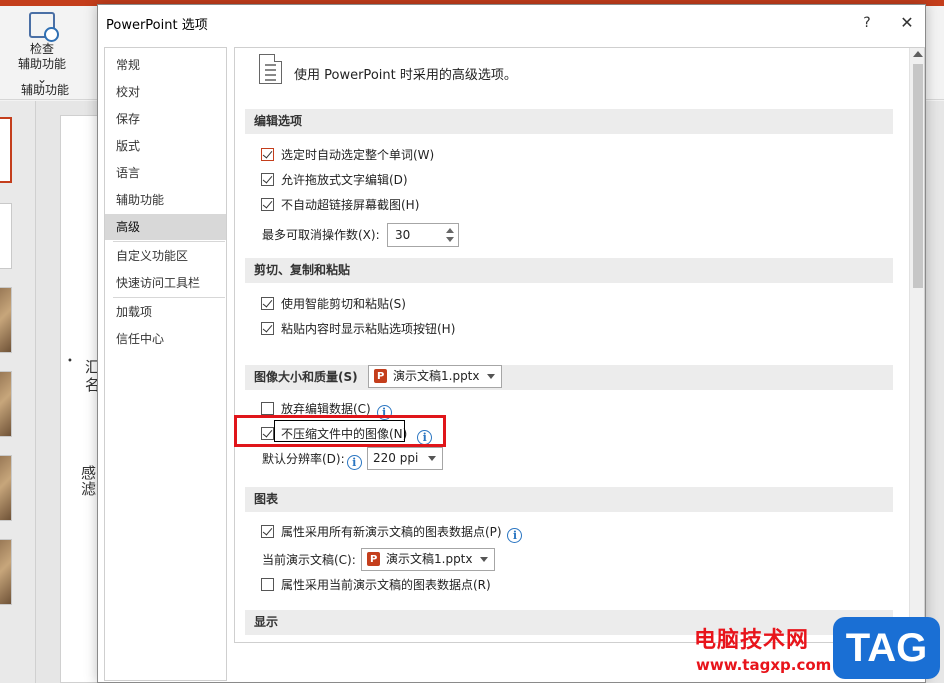 This screenshot has width=944, height=683. I want to click on dialog-title: PowerPoint 选项, so click(157, 25).